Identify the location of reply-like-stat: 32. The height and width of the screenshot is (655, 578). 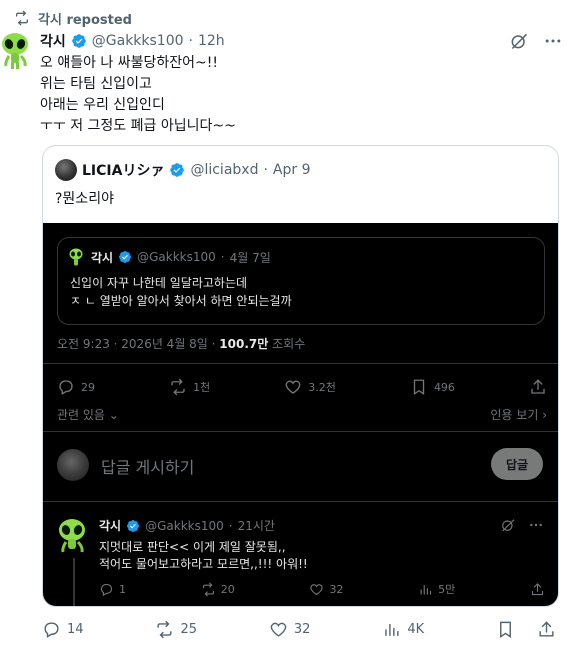
(326, 589).